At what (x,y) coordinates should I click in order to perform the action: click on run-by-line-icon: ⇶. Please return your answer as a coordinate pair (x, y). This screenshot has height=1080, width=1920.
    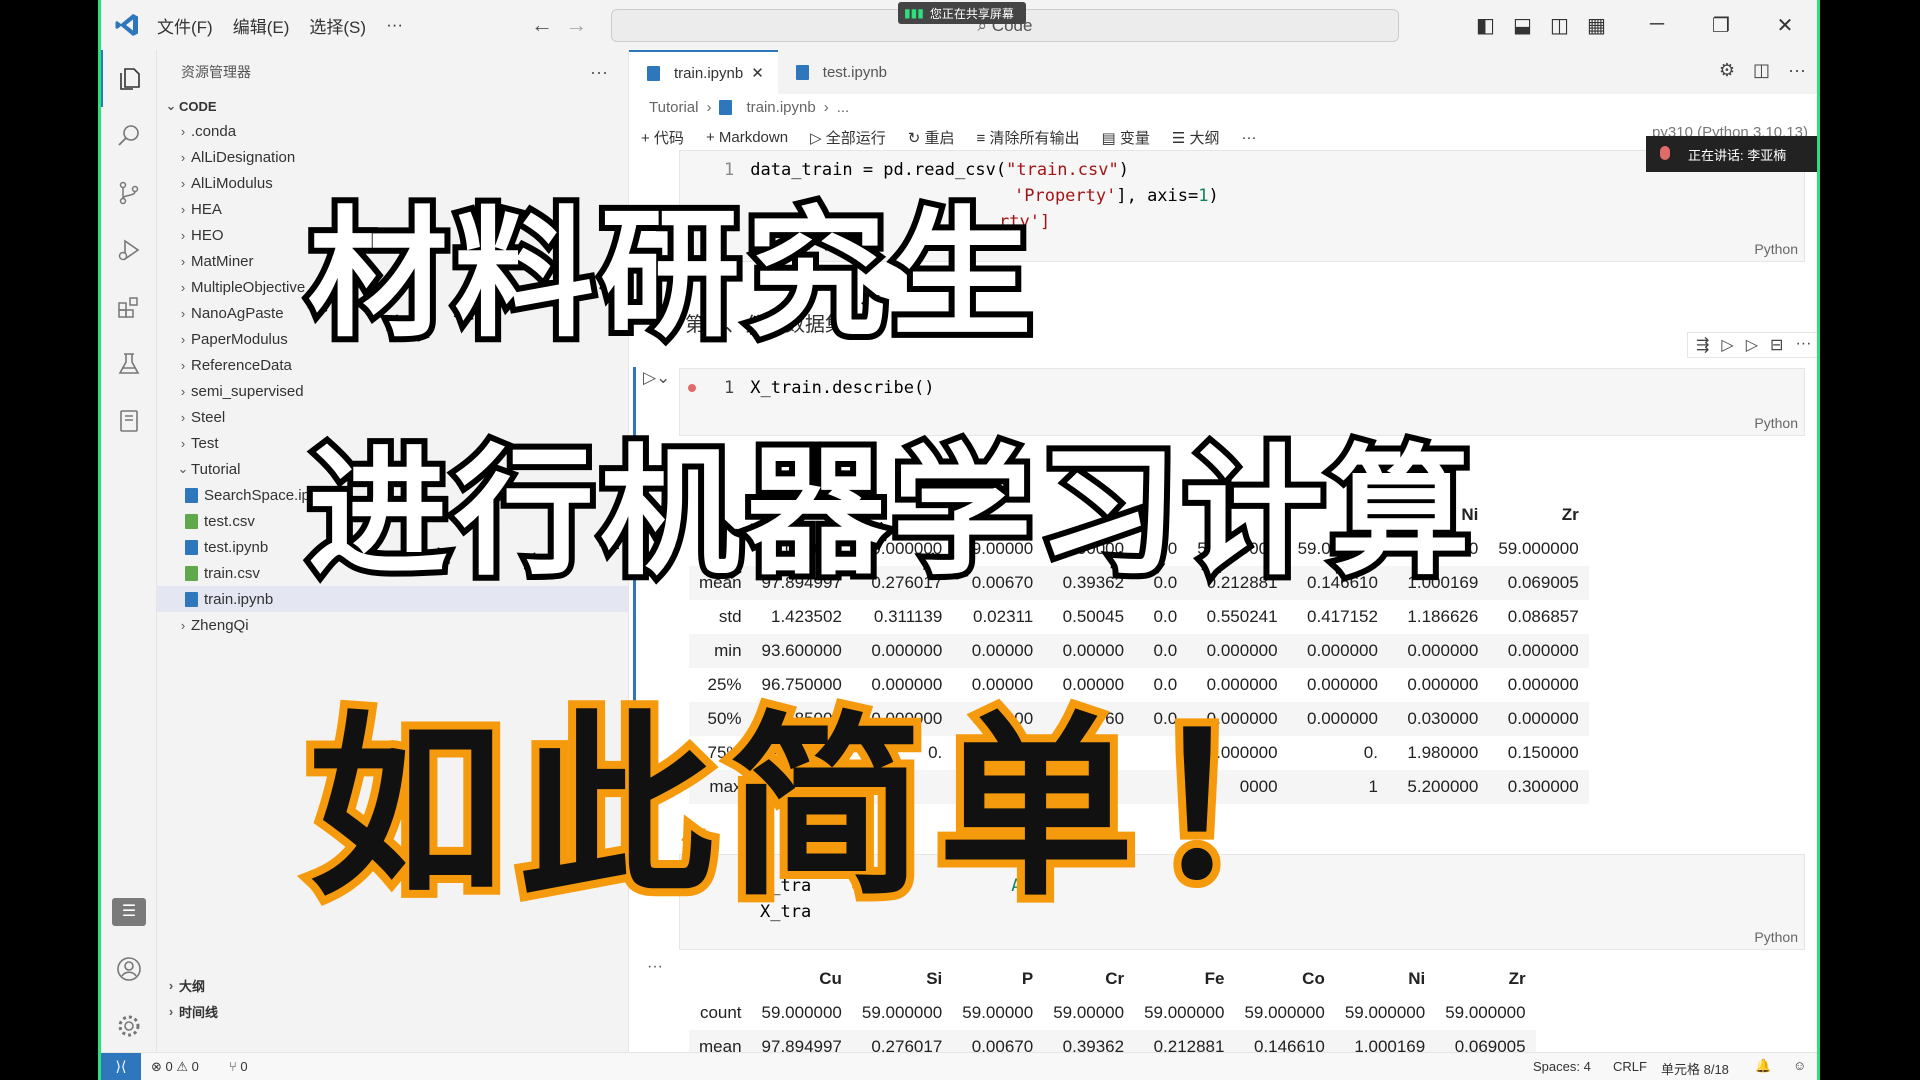
    Looking at the image, I should click on (1702, 345).